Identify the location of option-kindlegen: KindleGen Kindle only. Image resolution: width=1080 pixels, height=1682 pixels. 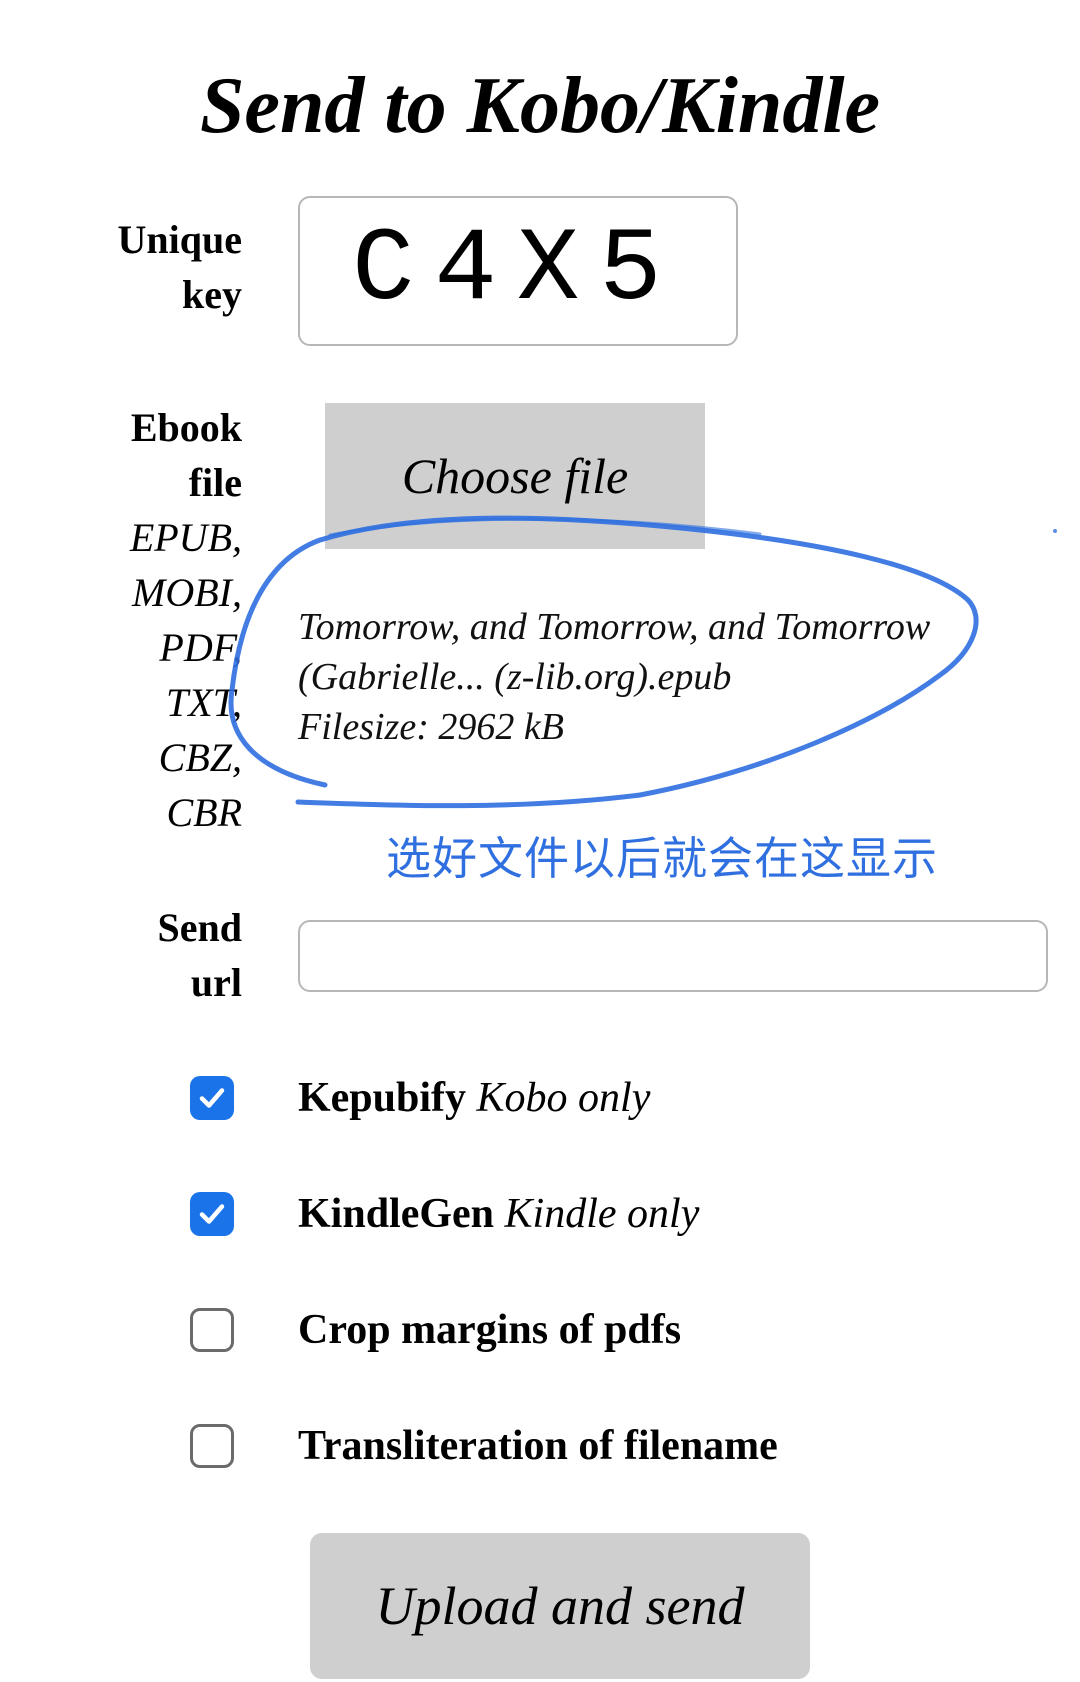
(444, 1214).